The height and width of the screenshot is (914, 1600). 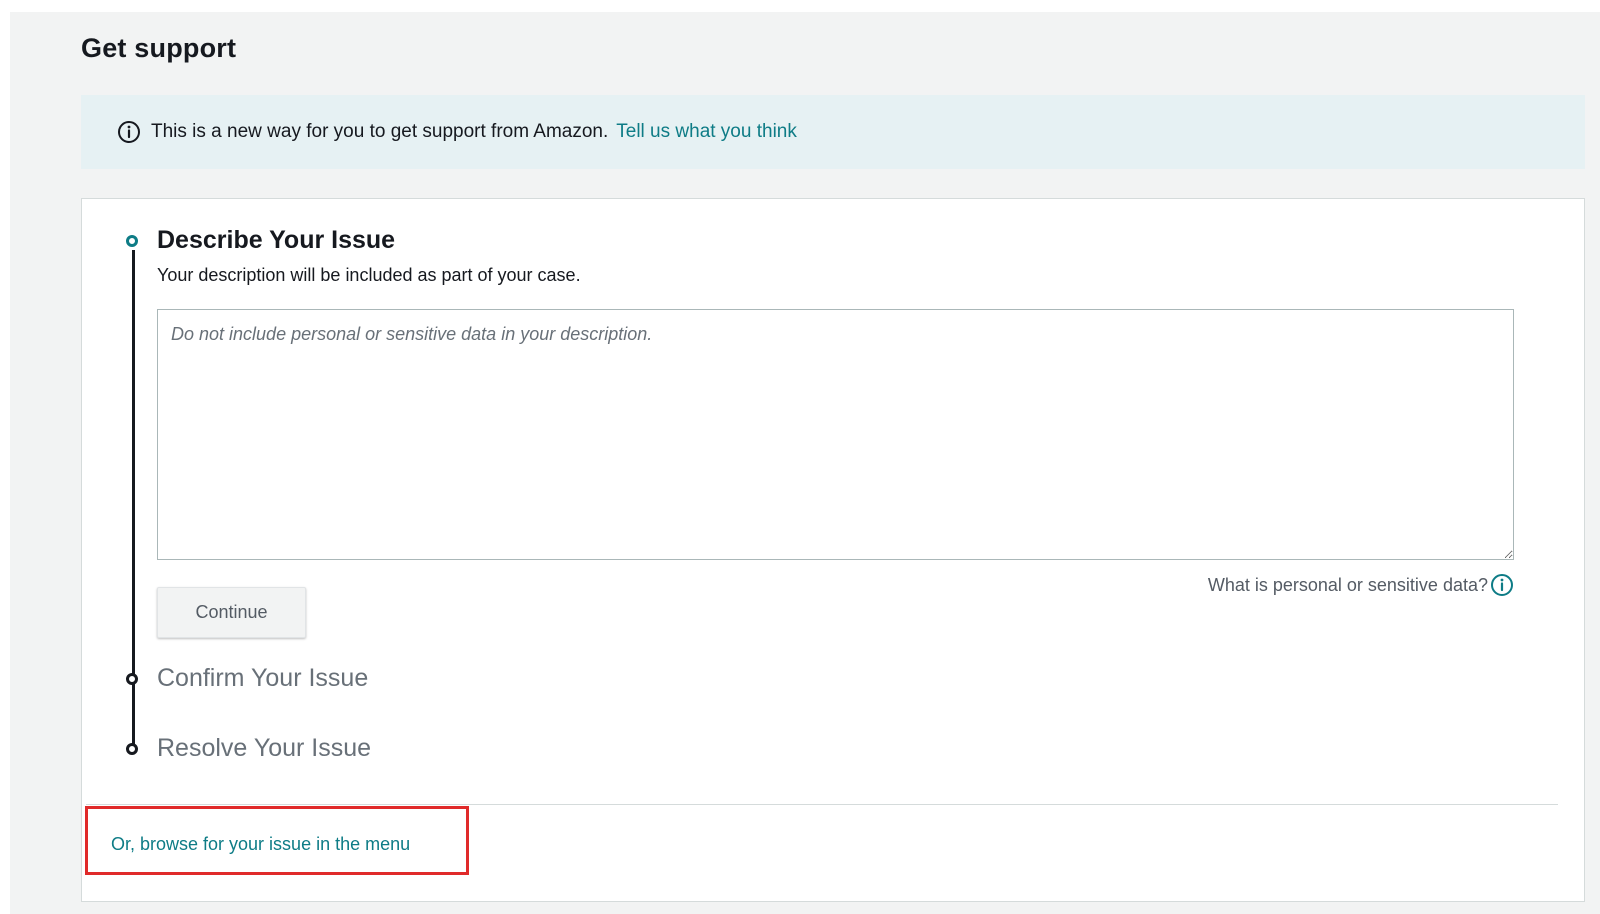 I want to click on feedback-link: Tell us what you think, so click(x=706, y=132).